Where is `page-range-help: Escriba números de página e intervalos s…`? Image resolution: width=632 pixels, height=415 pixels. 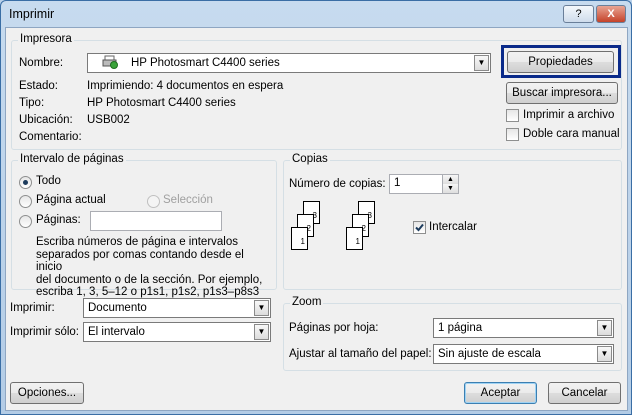 page-range-help: Escriba números de página e intervalos s… is located at coordinates (153, 267).